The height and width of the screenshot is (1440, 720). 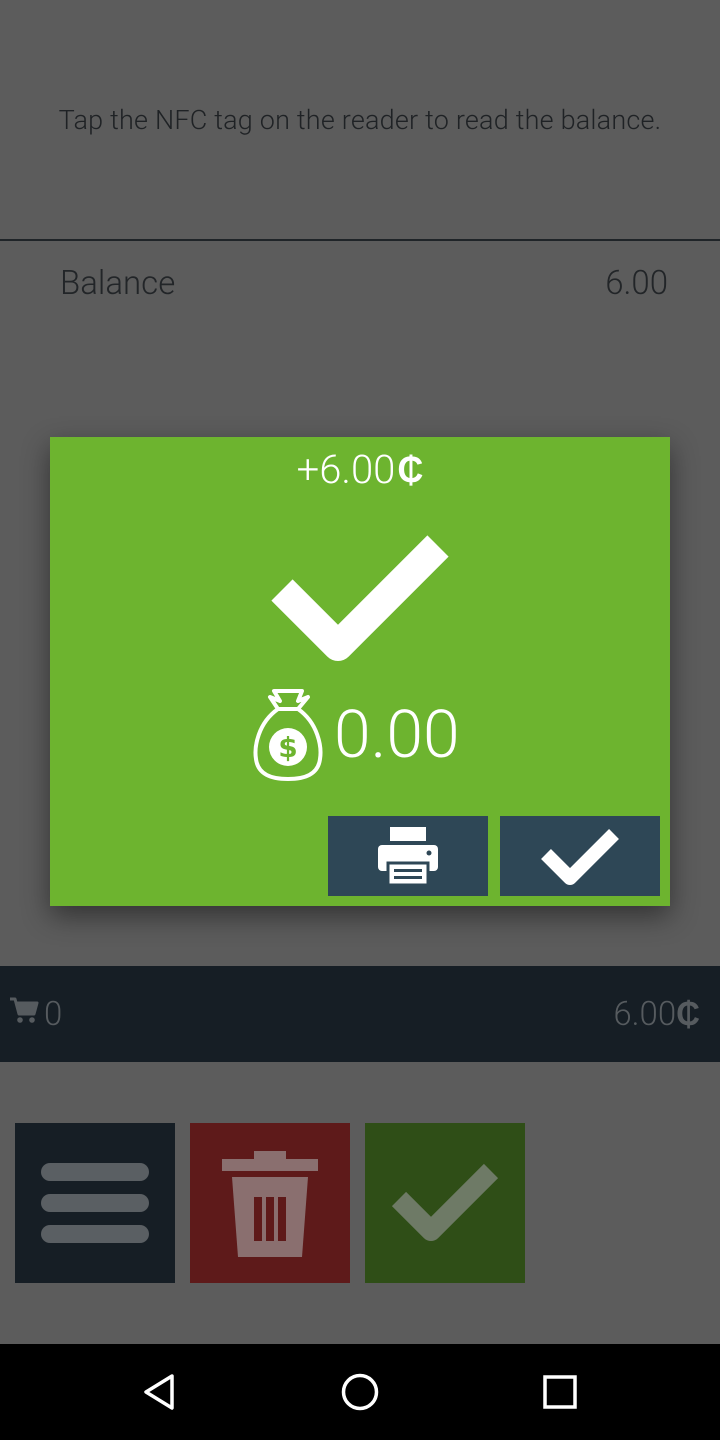 I want to click on dialog-amount: +6.00 ₵, so click(x=360, y=469).